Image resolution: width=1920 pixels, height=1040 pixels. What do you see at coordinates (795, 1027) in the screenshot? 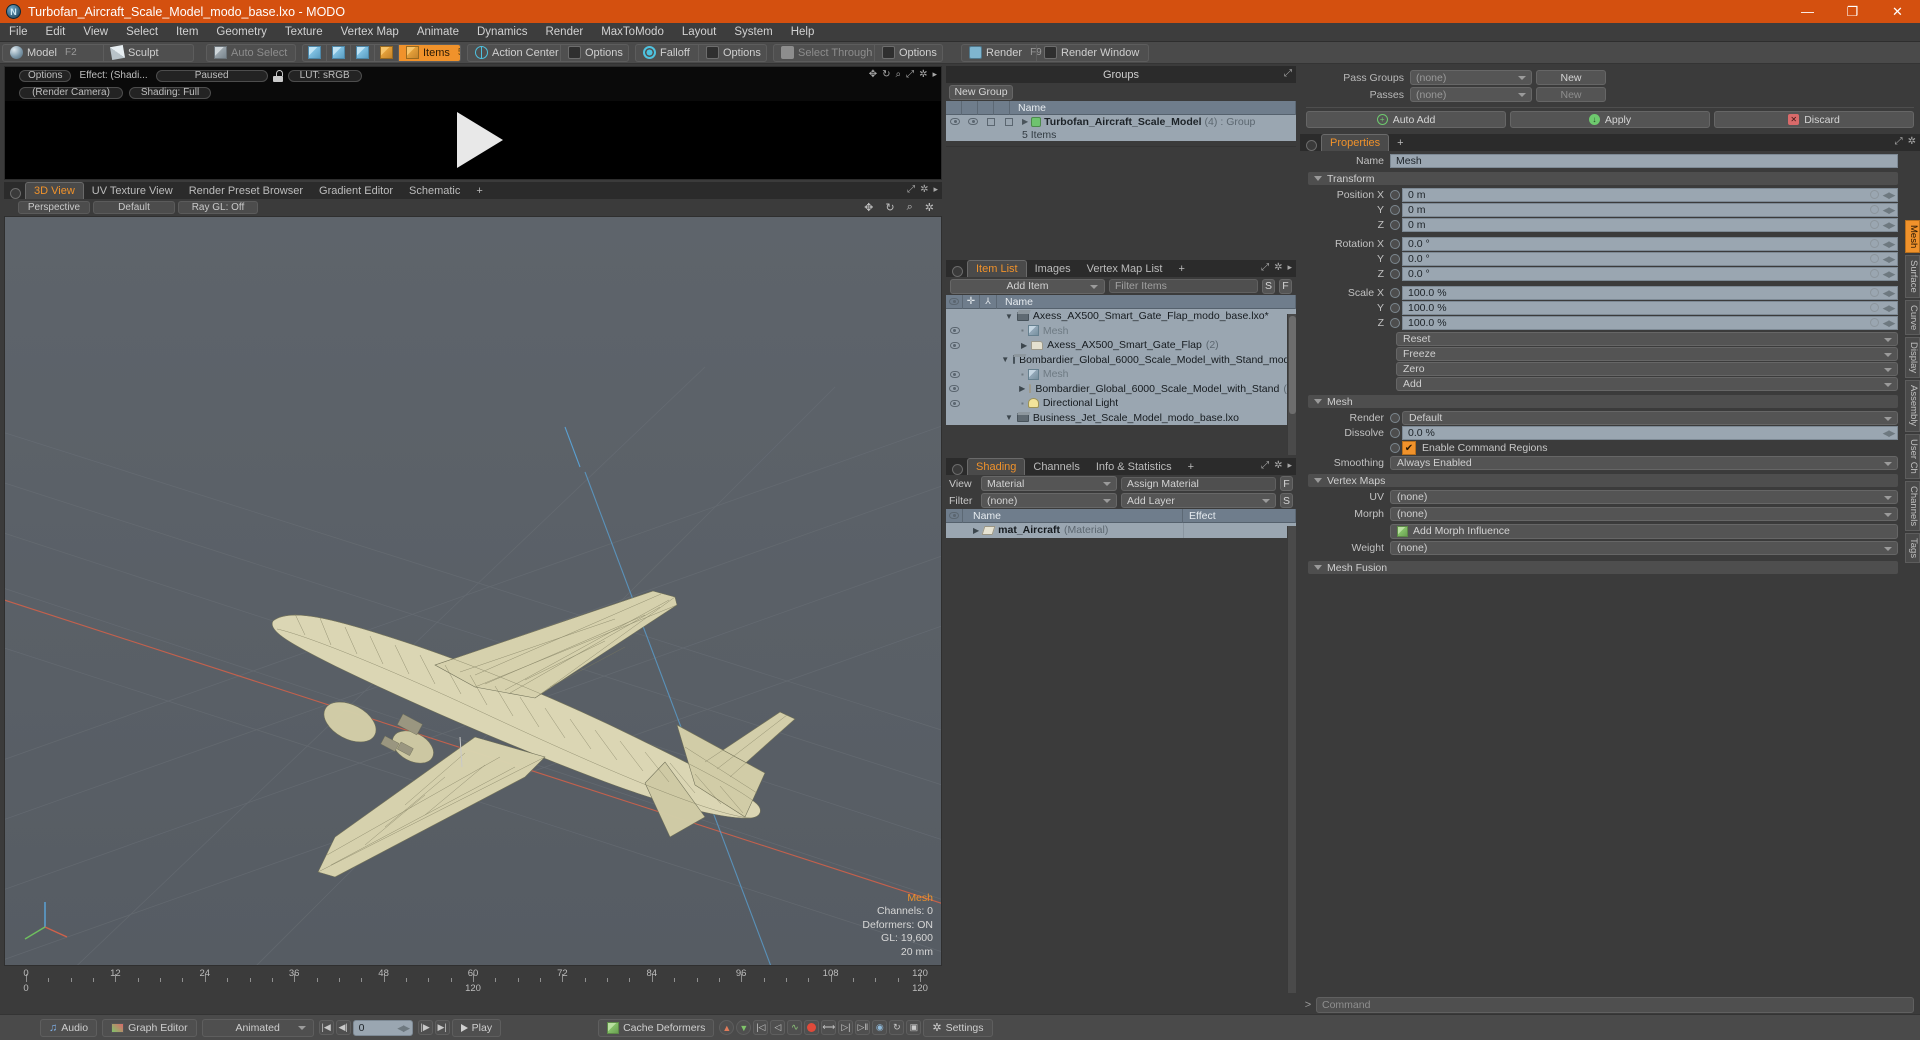
I see `curve-key-icon: ∿` at bounding box center [795, 1027].